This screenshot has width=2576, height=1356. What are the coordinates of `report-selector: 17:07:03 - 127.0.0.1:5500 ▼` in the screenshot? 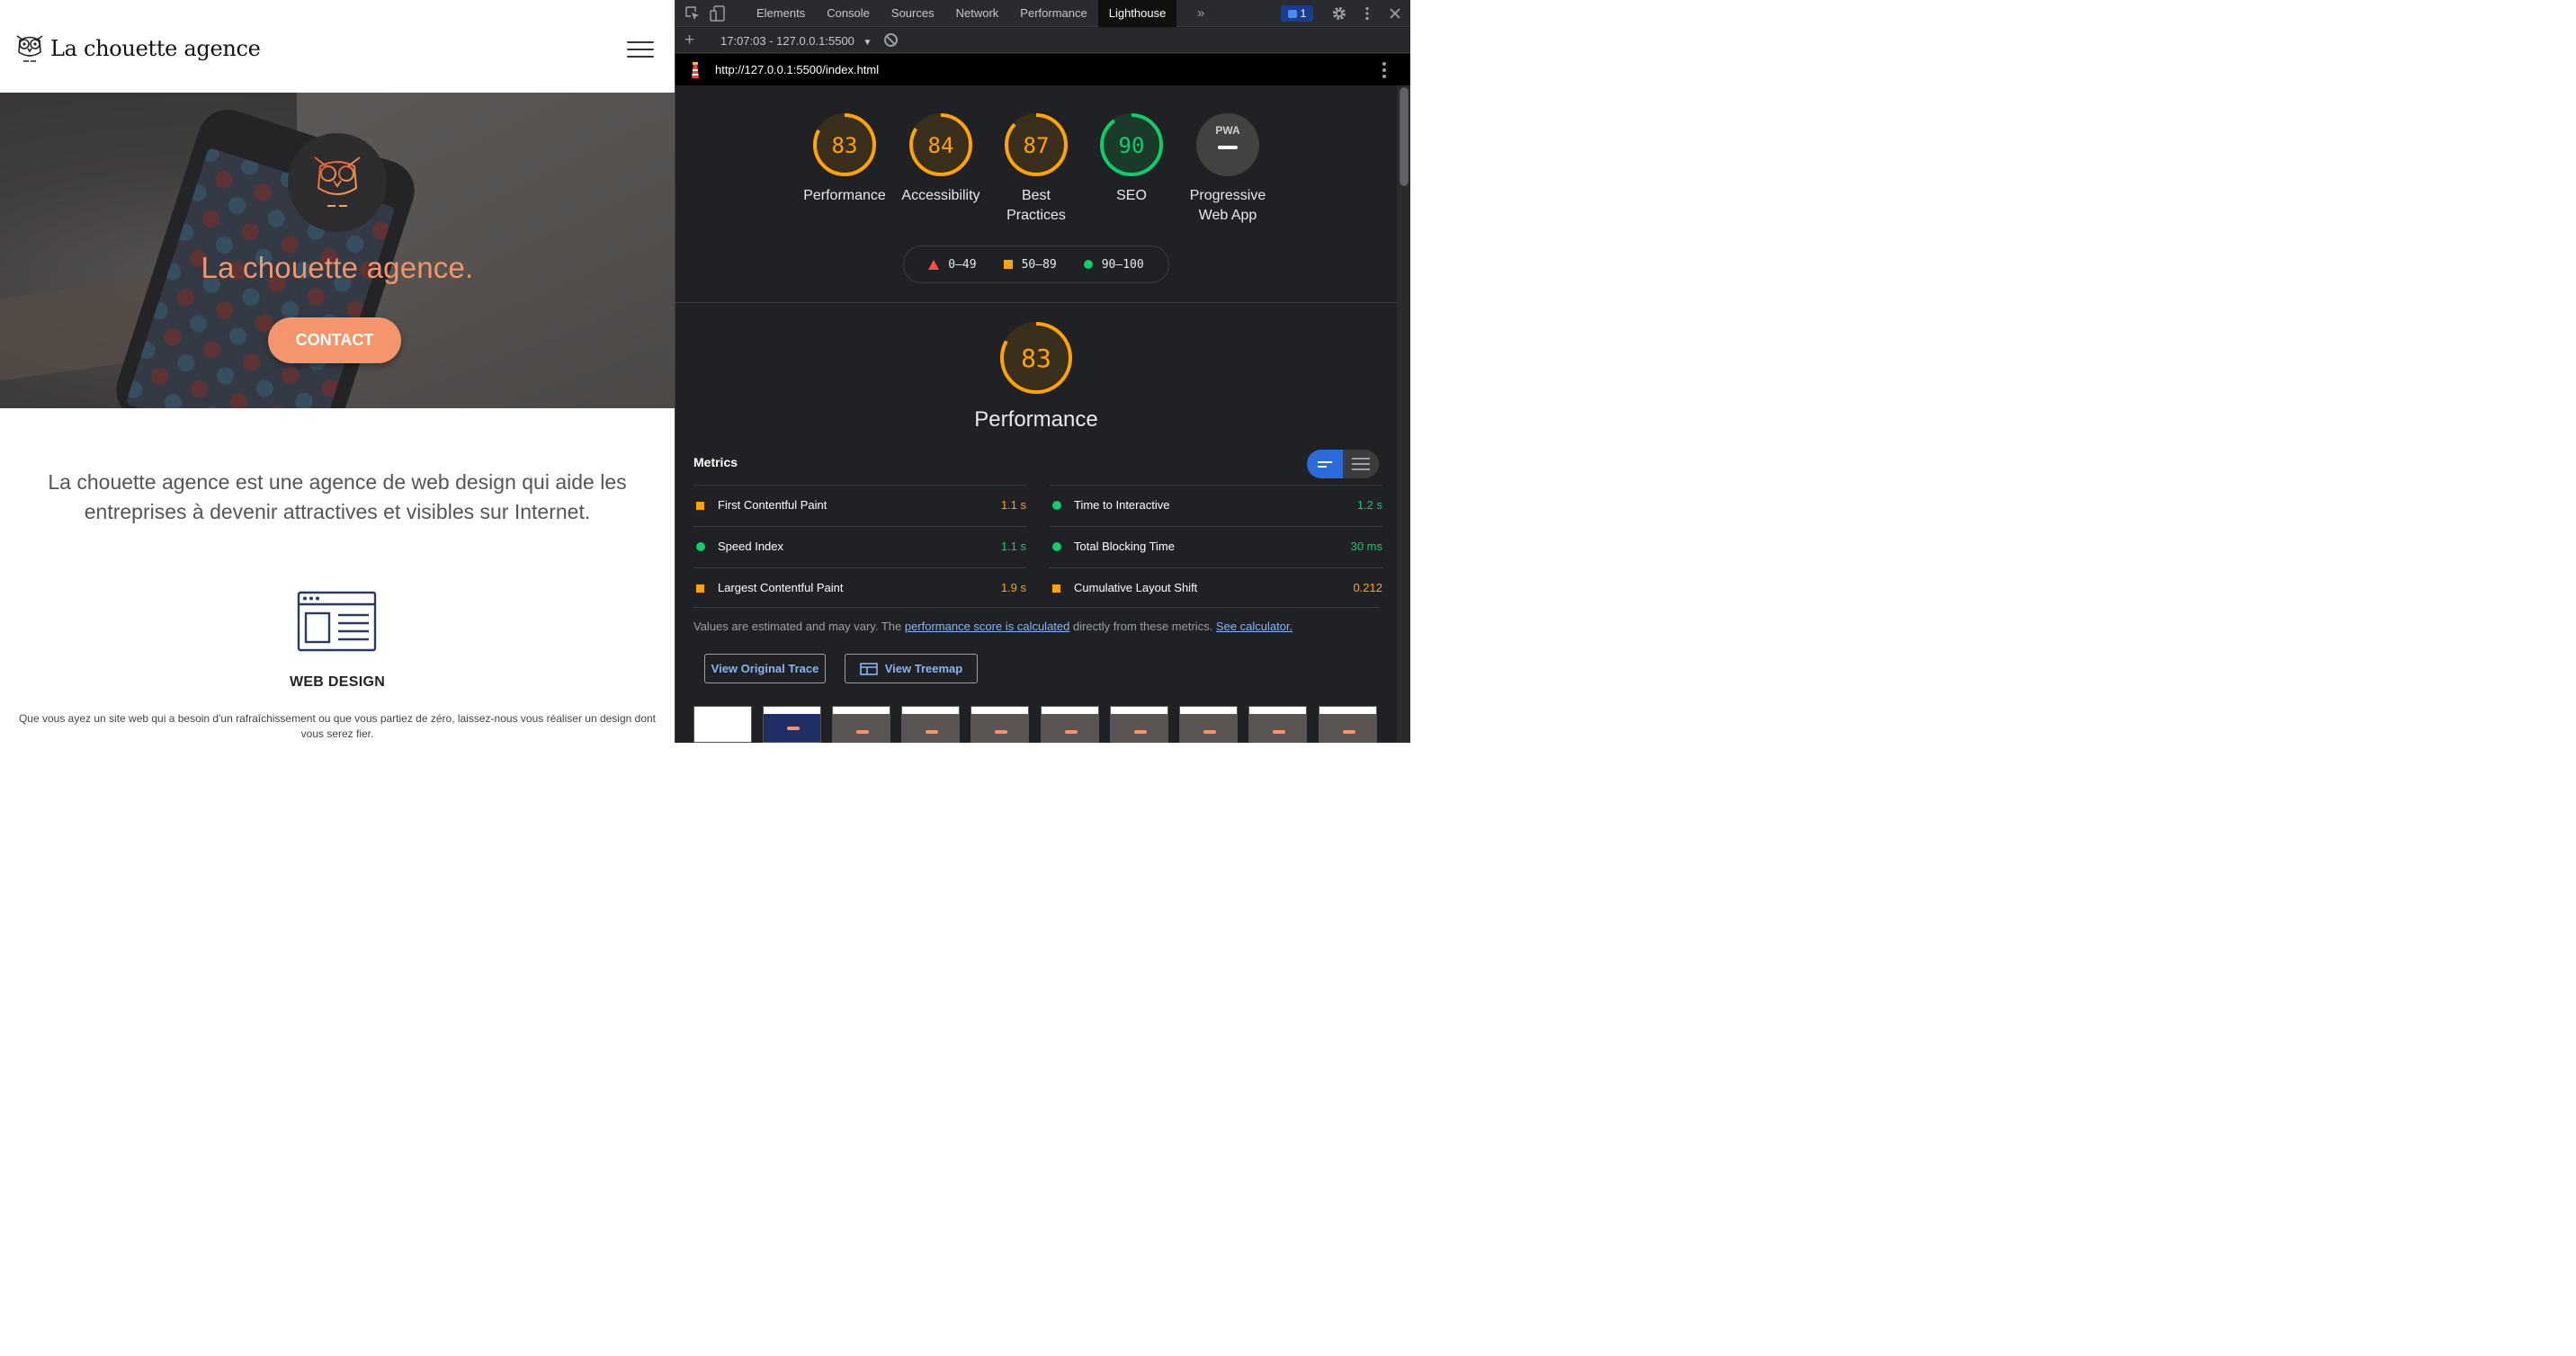 It's located at (796, 41).